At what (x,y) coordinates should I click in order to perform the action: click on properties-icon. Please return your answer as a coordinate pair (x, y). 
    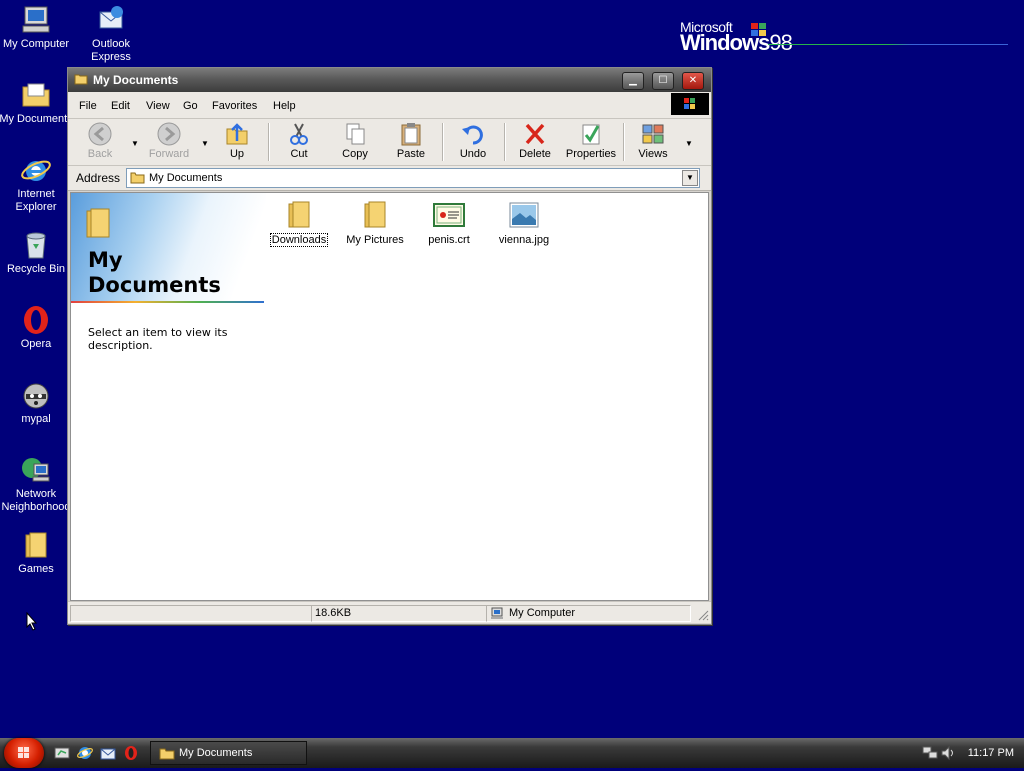
    Looking at the image, I should click on (591, 134).